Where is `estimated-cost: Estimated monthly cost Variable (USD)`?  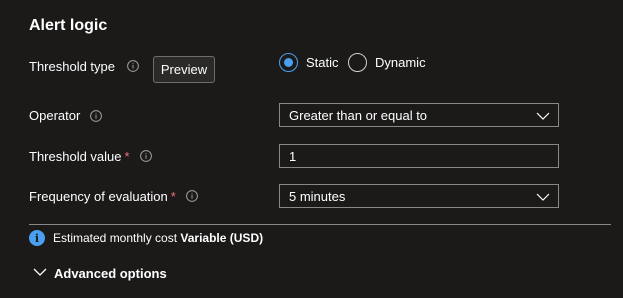 estimated-cost: Estimated monthly cost Variable (USD) is located at coordinates (158, 238).